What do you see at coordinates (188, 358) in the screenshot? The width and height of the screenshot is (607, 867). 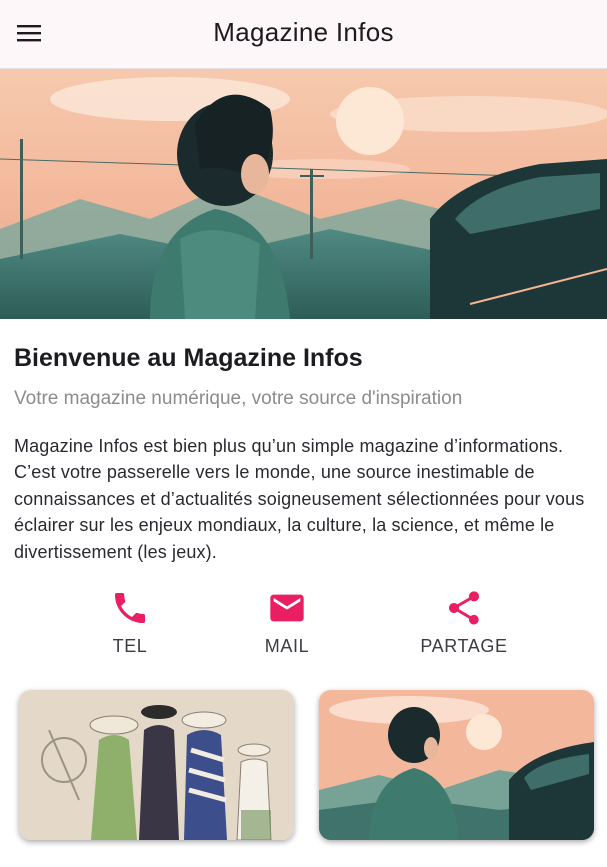 I see `headline: Bienvenue au Magazine Infos` at bounding box center [188, 358].